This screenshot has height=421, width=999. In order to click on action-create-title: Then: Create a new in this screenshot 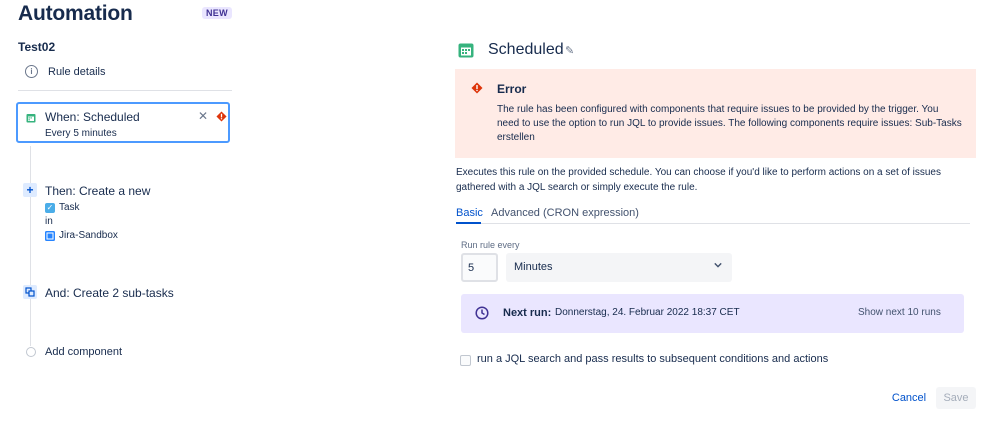, I will do `click(97, 191)`.